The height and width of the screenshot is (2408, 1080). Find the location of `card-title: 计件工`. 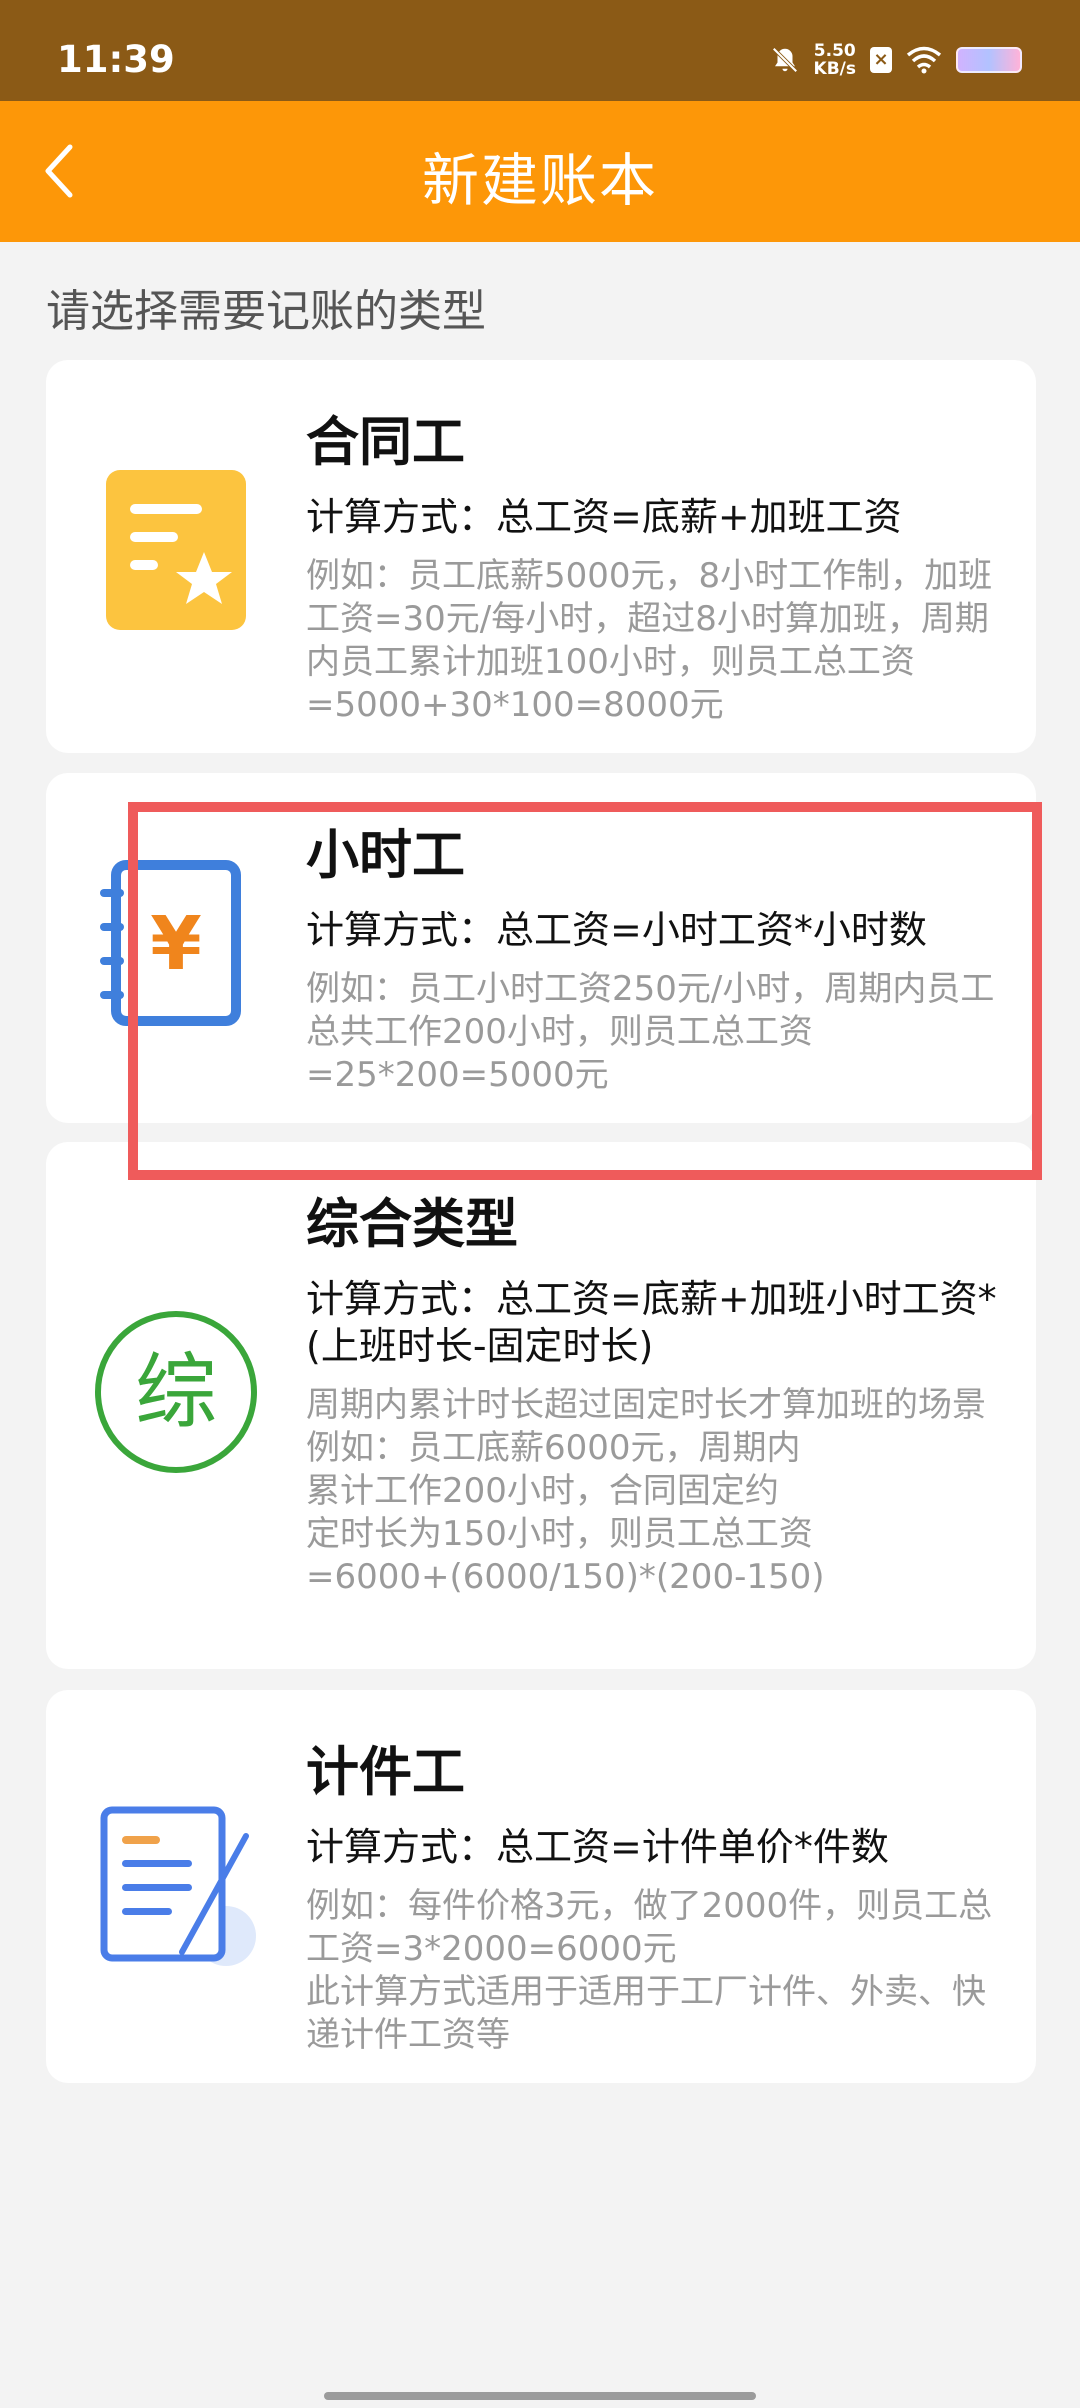

card-title: 计件工 is located at coordinates (385, 1772).